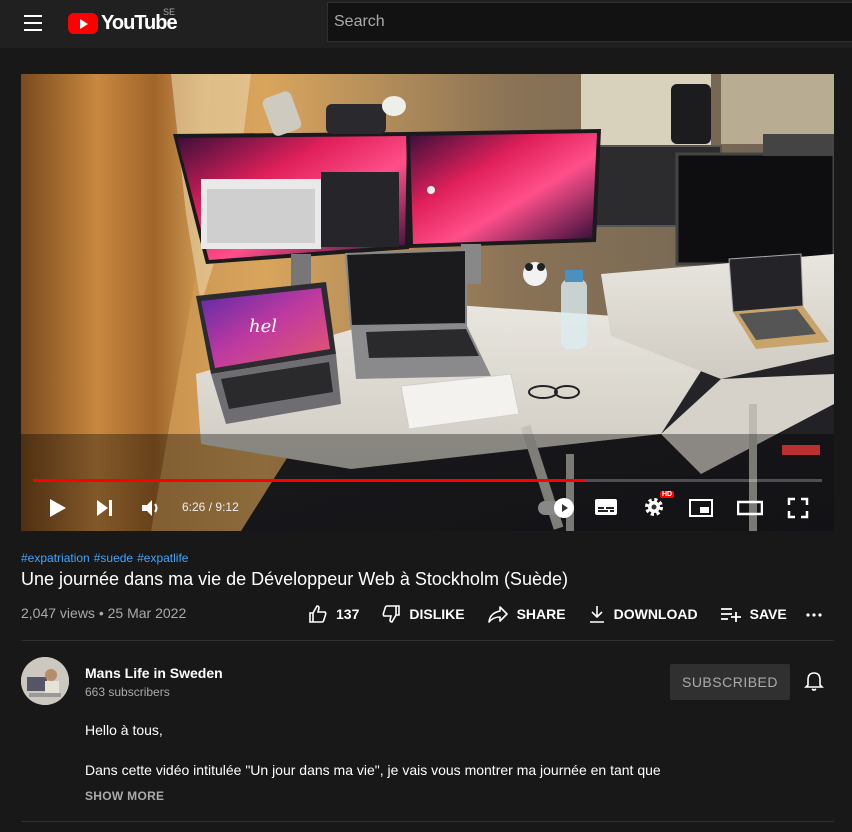 The height and width of the screenshot is (832, 852). I want to click on subtitles-button, so click(606, 509).